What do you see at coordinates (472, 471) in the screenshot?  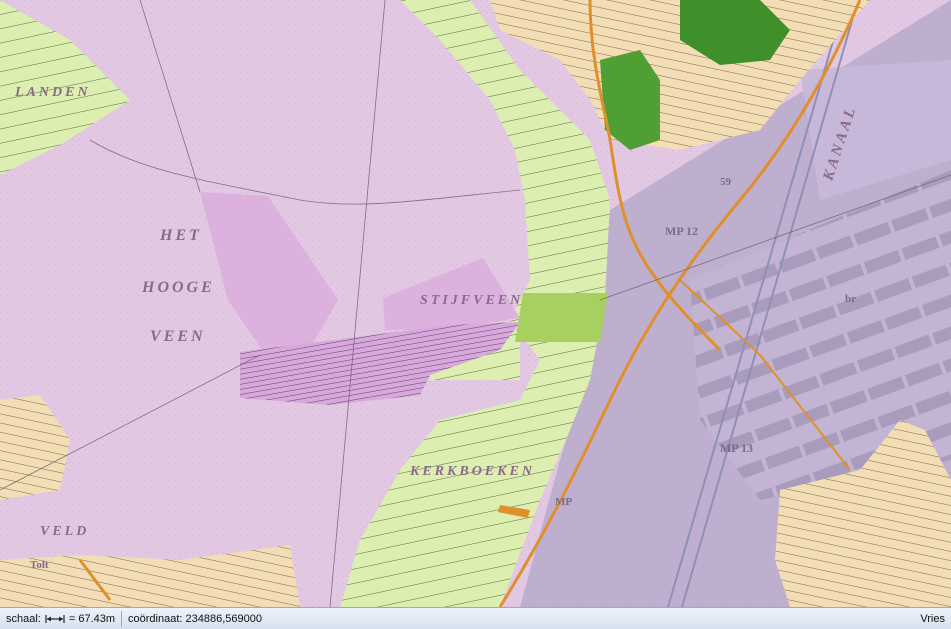 I see `svg-text: KERKBOEKEN` at bounding box center [472, 471].